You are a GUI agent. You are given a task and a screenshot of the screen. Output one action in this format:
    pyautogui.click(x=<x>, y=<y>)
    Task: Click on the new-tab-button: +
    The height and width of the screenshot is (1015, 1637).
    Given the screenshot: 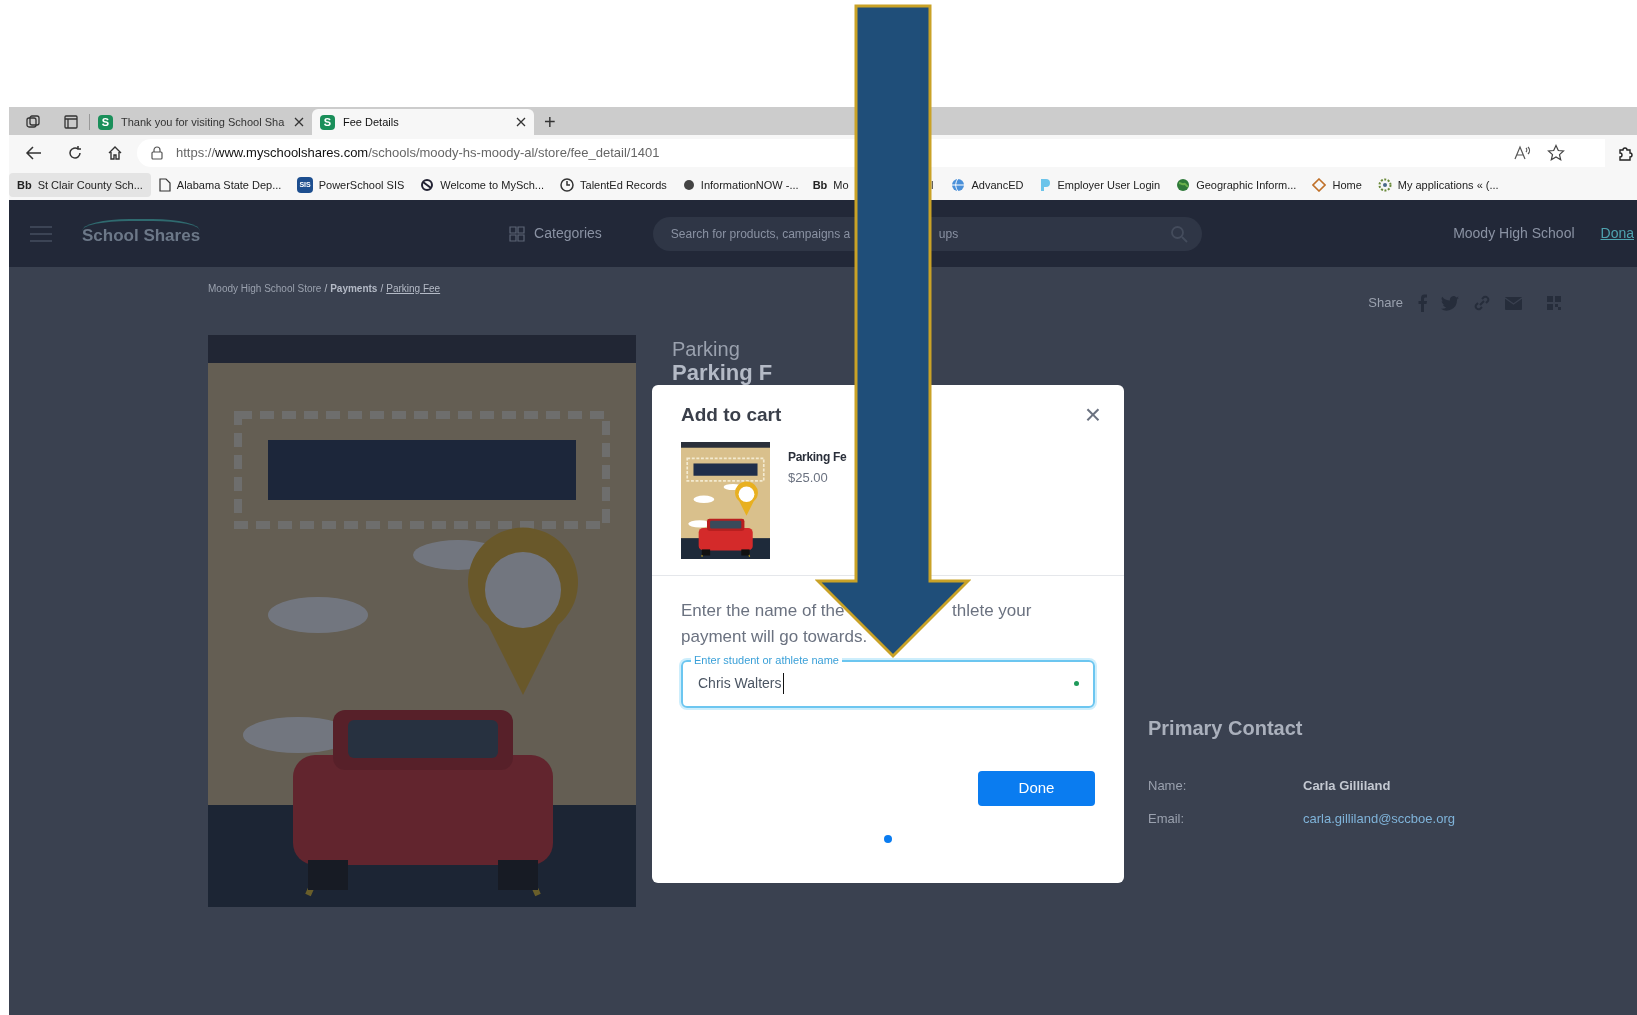 What is the action you would take?
    pyautogui.click(x=550, y=122)
    